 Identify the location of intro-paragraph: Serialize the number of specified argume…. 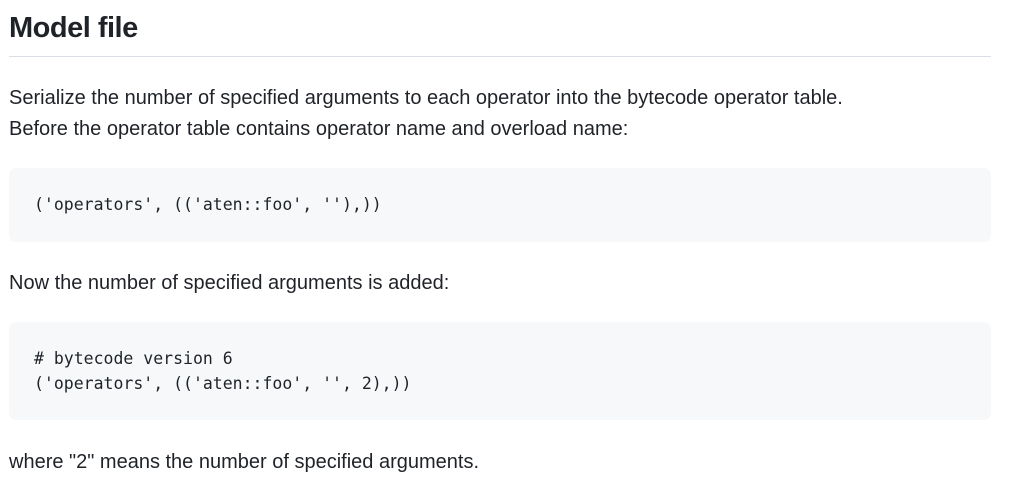
(426, 114).